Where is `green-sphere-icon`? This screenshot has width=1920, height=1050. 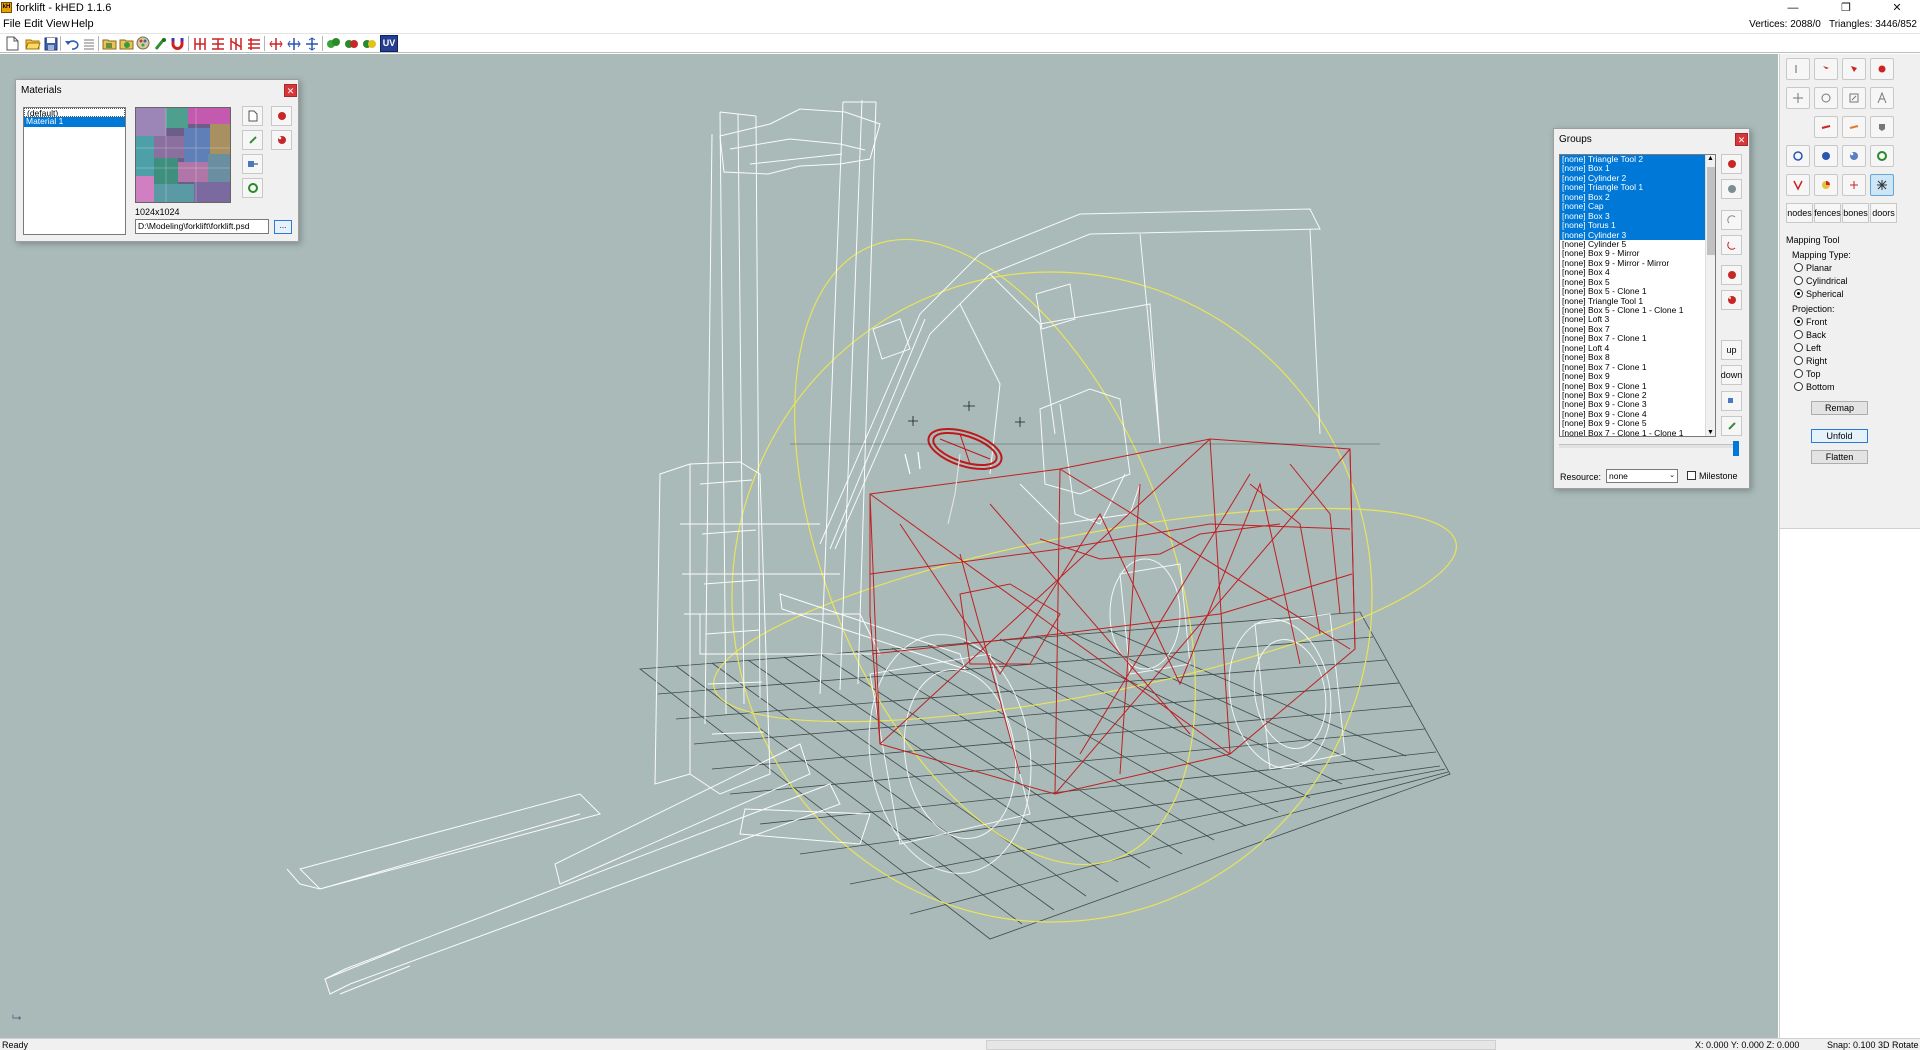 green-sphere-icon is located at coordinates (333, 43).